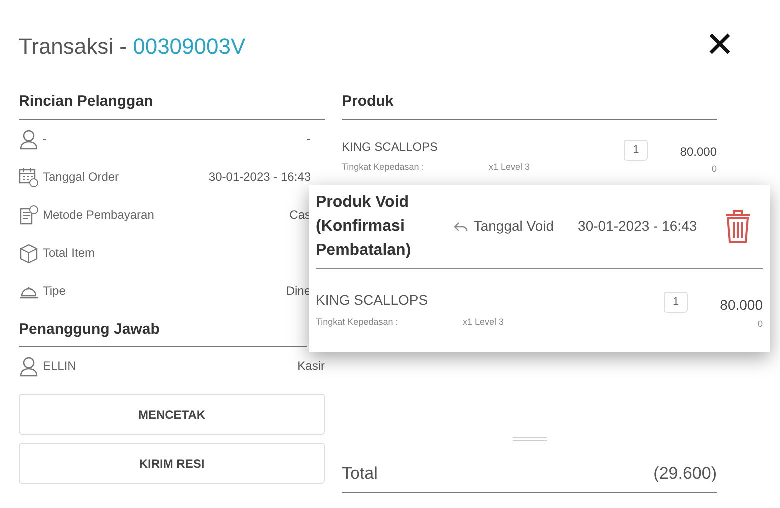 The width and height of the screenshot is (780, 508). I want to click on total-value: (29.600), so click(685, 473).